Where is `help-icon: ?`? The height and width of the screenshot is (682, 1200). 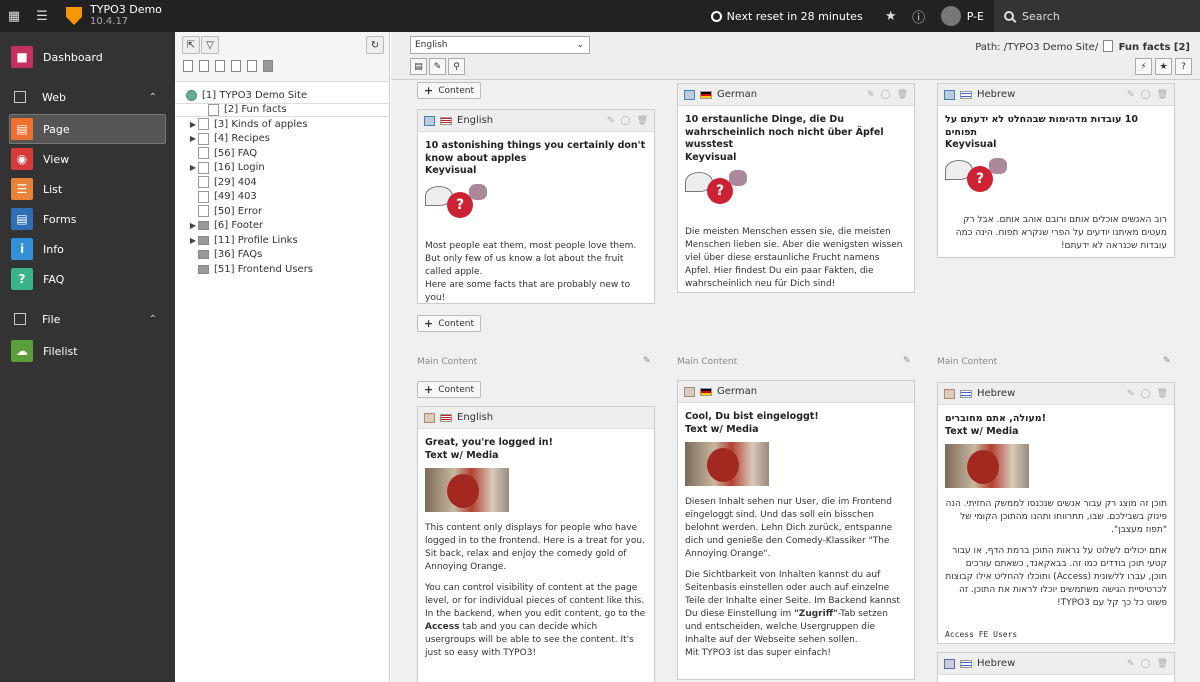 help-icon: ? is located at coordinates (1183, 66).